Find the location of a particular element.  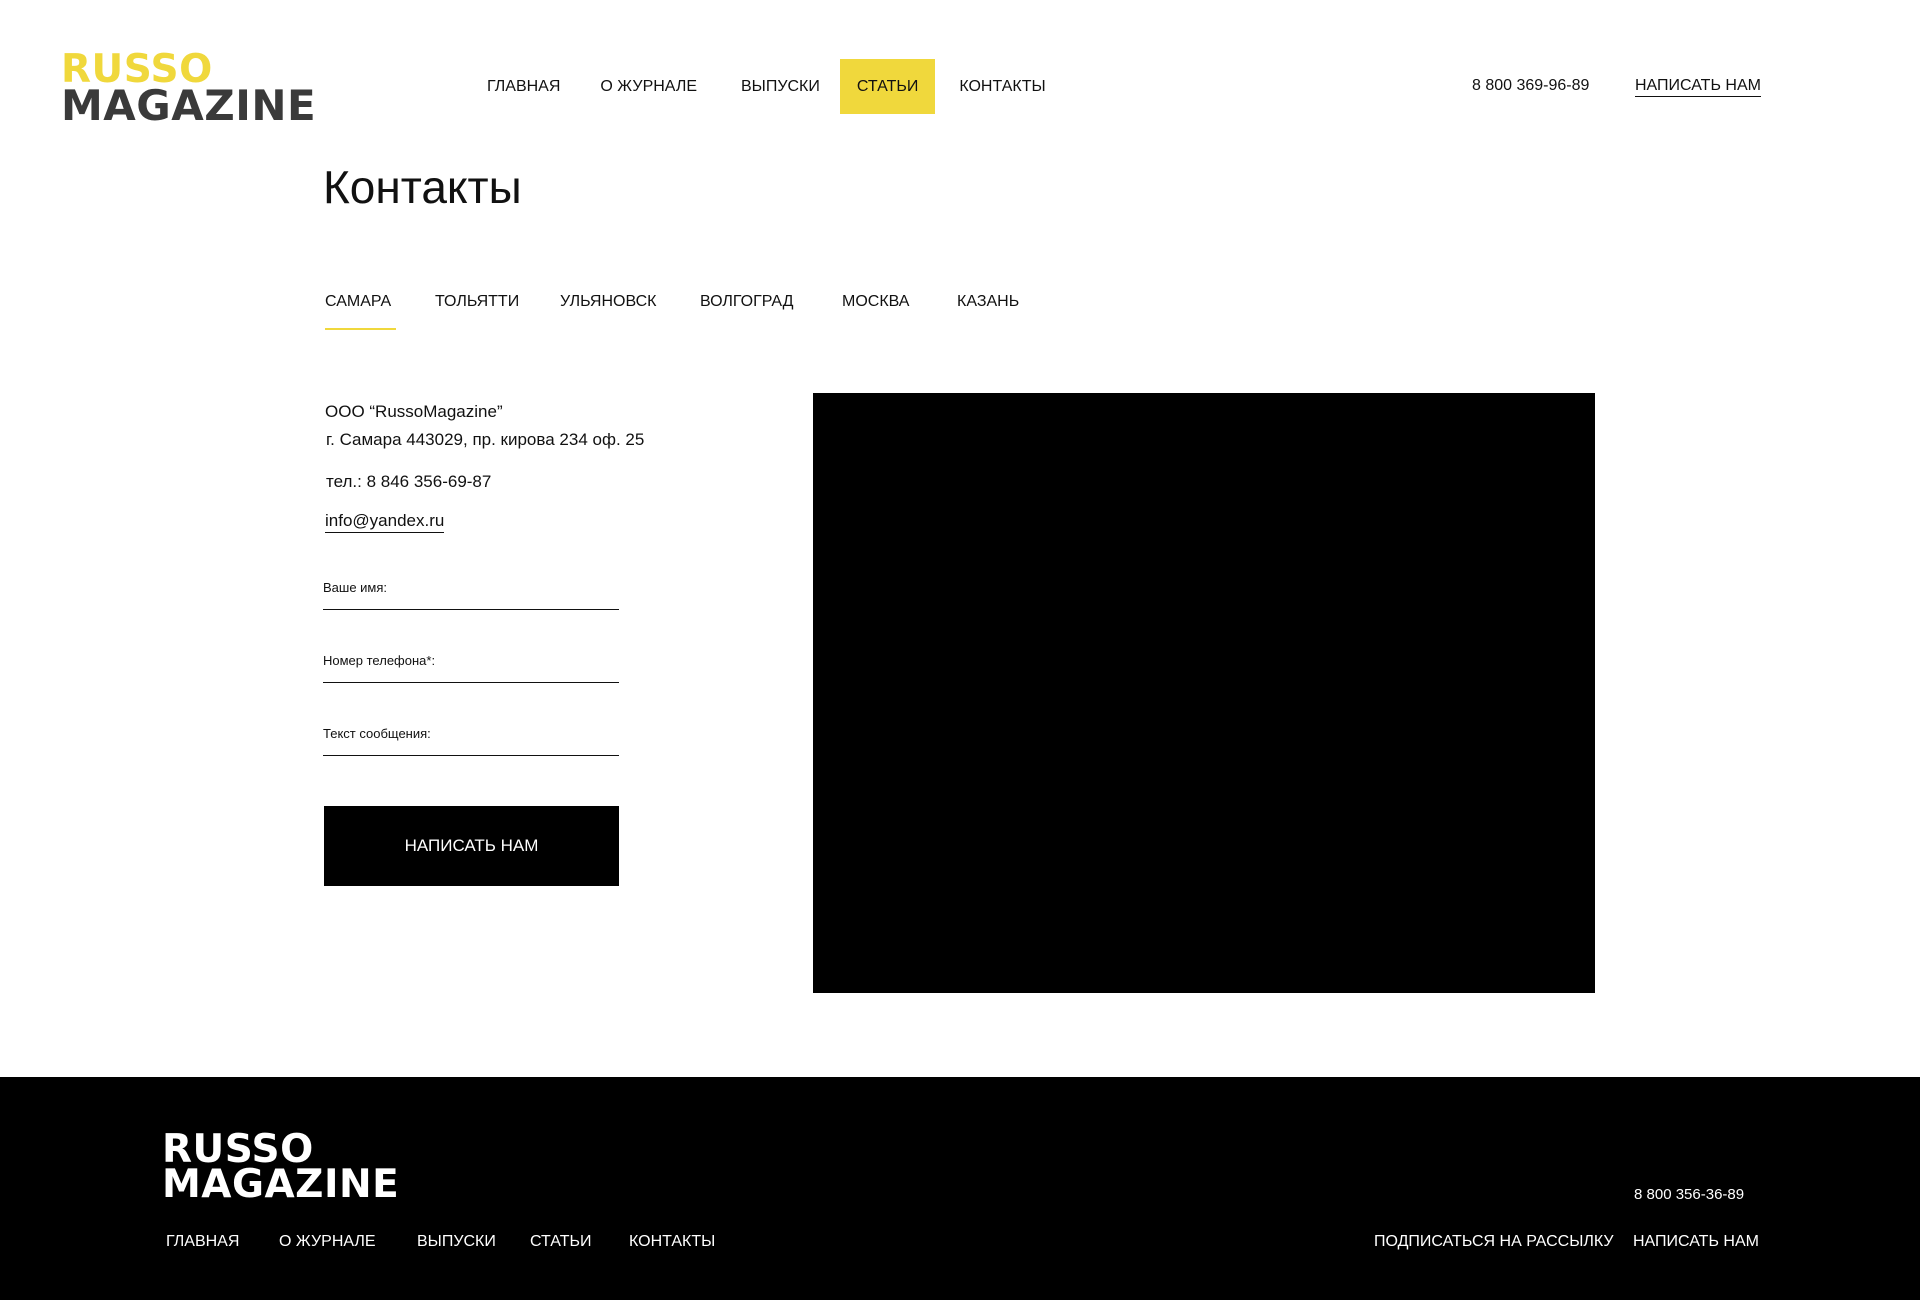

nav-item-about: О ЖУРНАЛЕ is located at coordinates (648, 86).